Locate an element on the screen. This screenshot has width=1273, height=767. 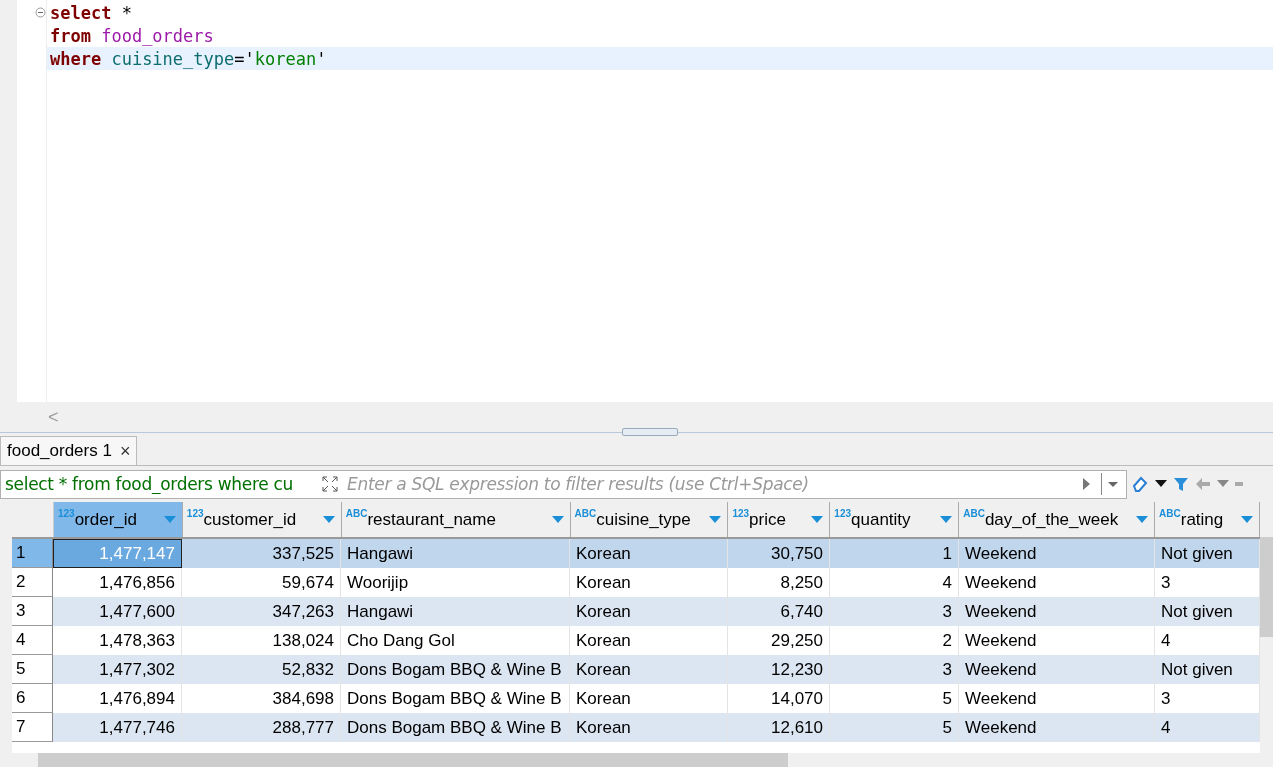
selected-row: 1 1,477,147 337,525 Hangawi Korean 30,750 1 Weekend Not given is located at coordinates (636, 553).